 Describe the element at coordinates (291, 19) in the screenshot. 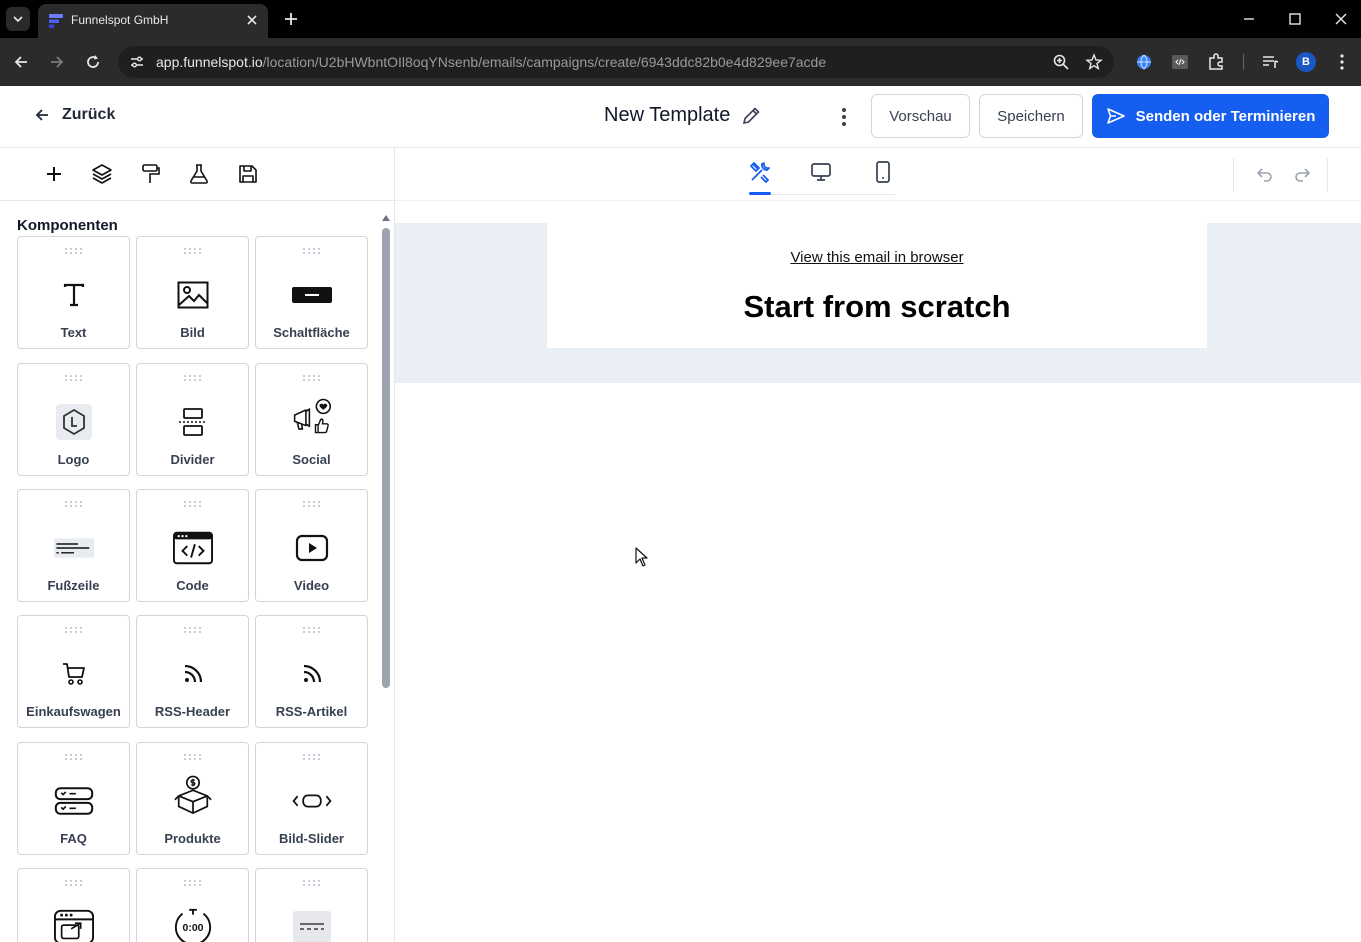

I see `new-tab-icon` at that location.